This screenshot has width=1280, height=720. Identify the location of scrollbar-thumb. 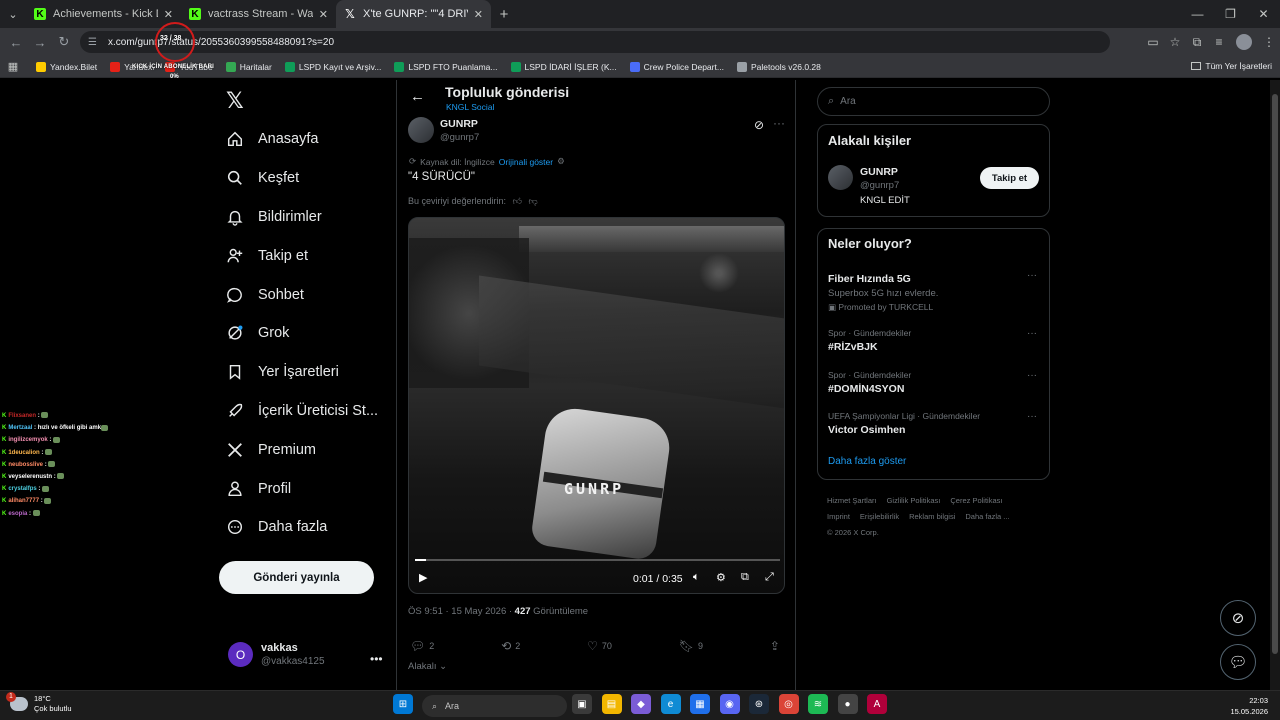
(1275, 374).